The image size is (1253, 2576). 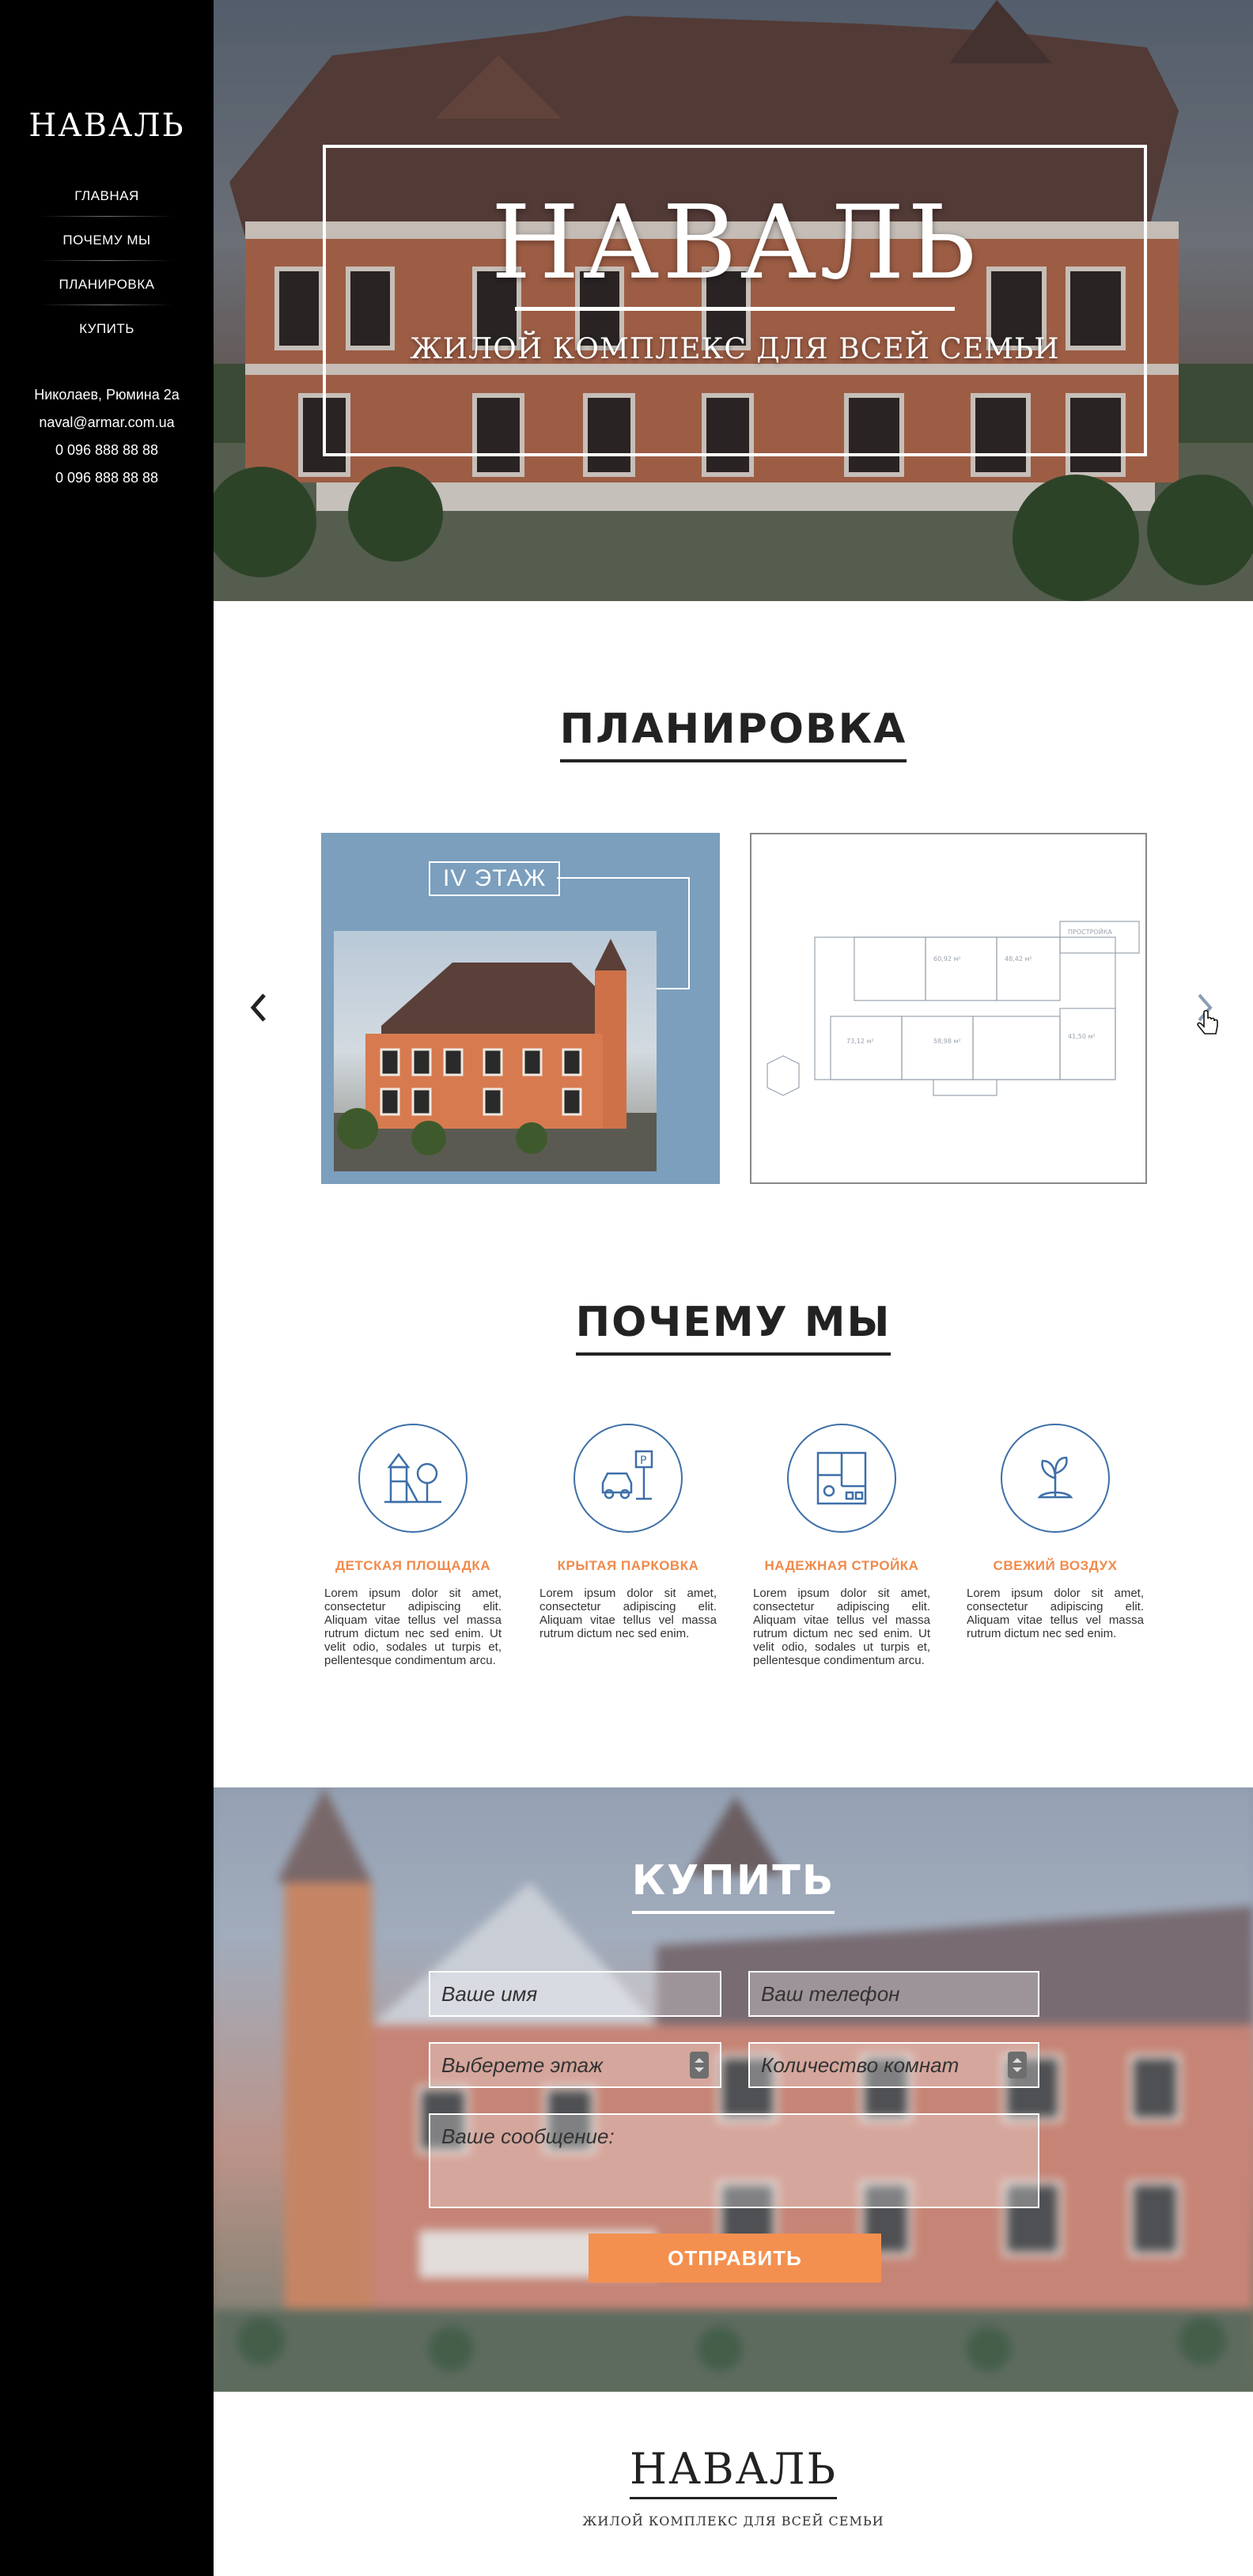 I want to click on footer-logo: НАВАЛЬ, so click(x=733, y=2471).